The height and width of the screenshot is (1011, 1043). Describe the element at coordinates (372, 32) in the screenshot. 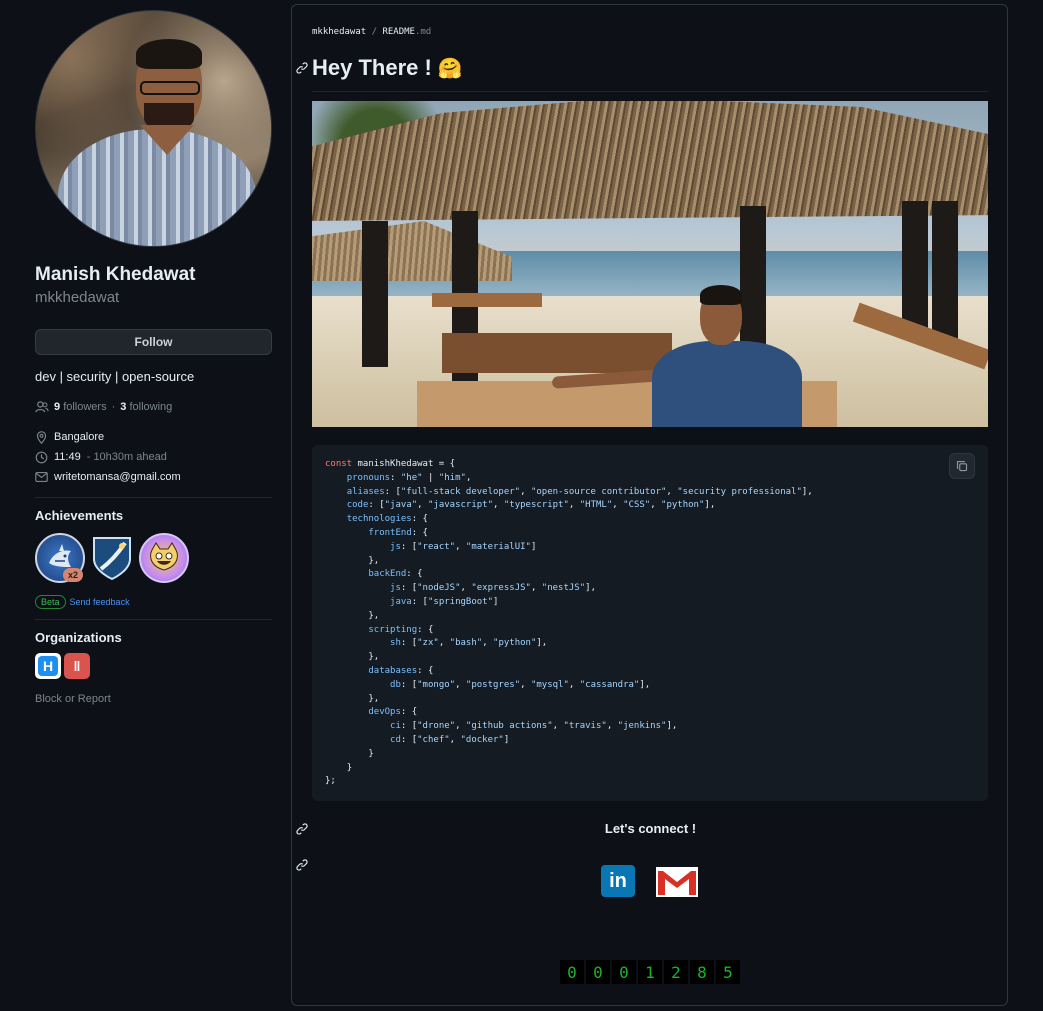

I see `readme-breadcrumb: mkkhedawat / README.md` at that location.